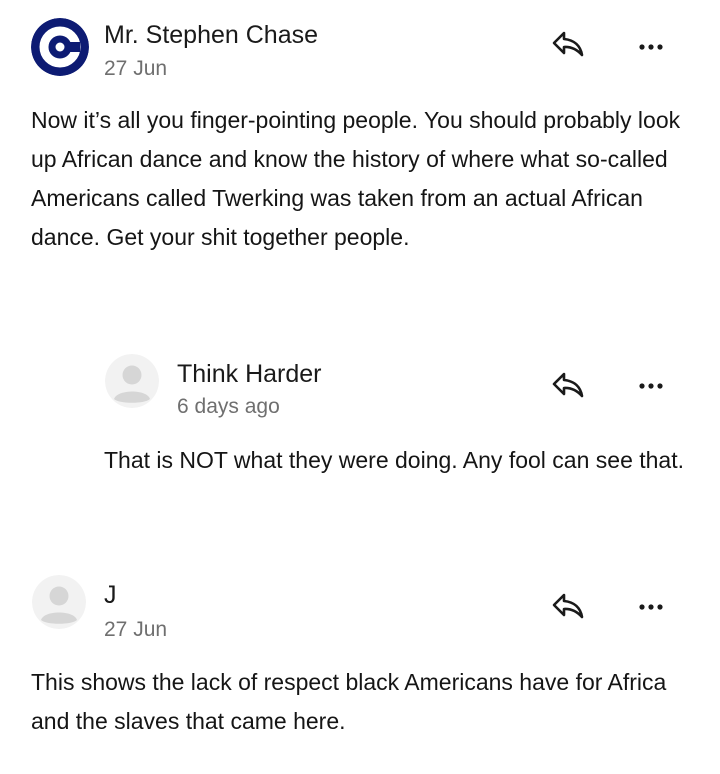  Describe the element at coordinates (228, 406) in the screenshot. I see `comment-date: 6 days ago` at that location.